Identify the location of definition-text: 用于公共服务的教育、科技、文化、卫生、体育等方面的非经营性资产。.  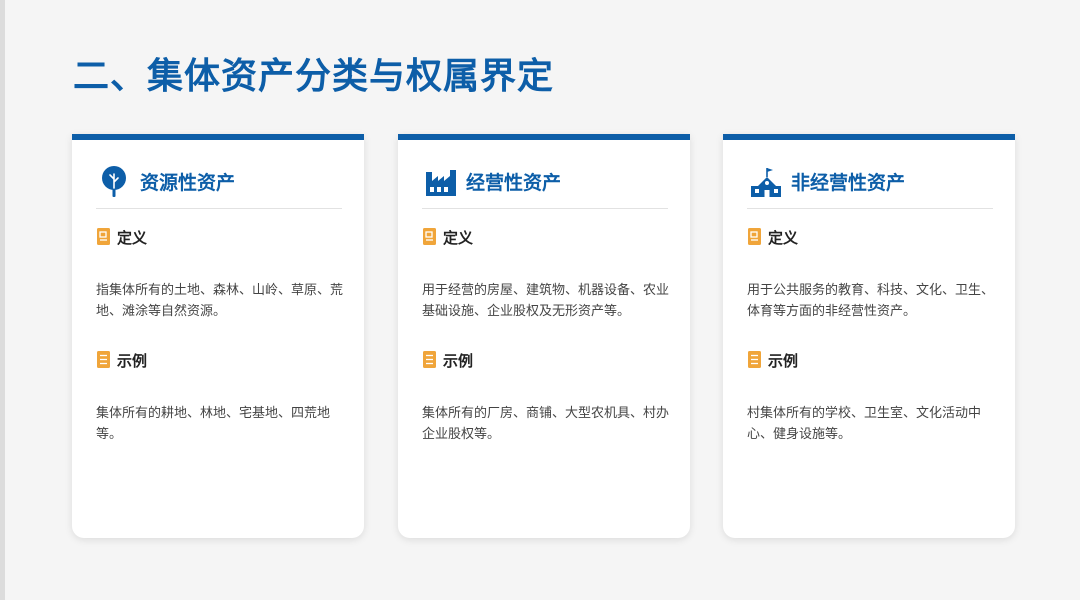
(871, 301).